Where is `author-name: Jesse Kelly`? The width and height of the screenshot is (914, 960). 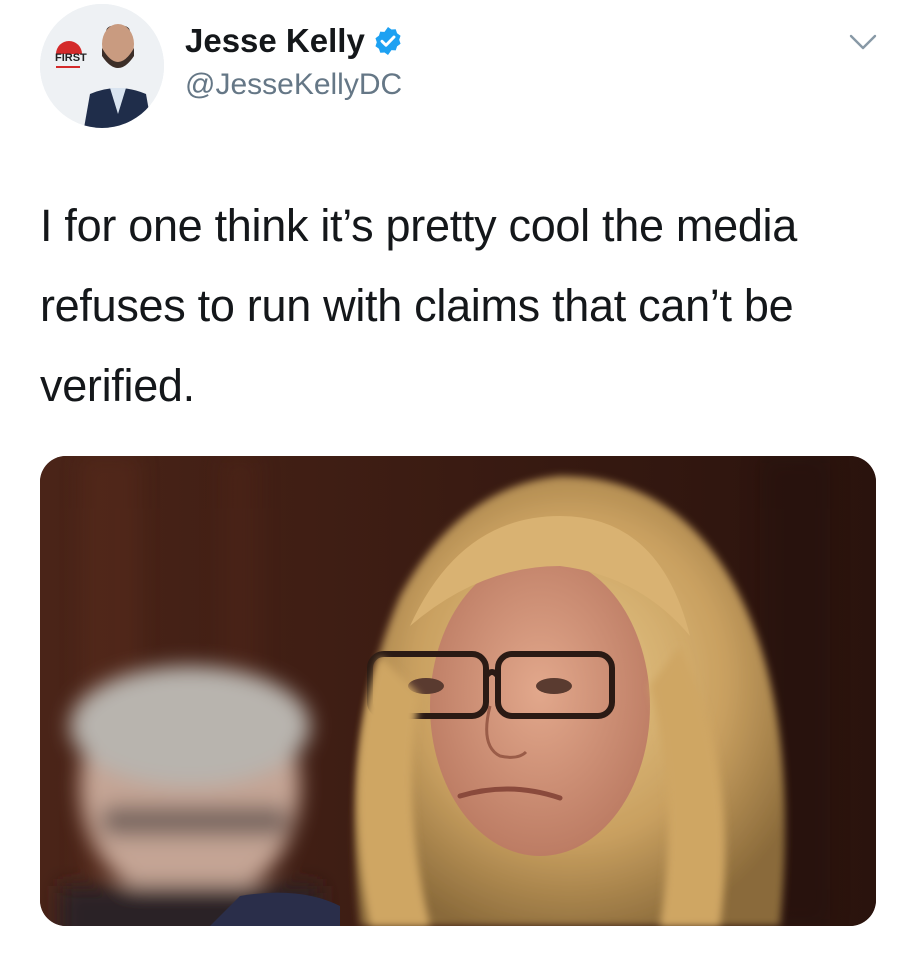
author-name: Jesse Kelly is located at coordinates (294, 41).